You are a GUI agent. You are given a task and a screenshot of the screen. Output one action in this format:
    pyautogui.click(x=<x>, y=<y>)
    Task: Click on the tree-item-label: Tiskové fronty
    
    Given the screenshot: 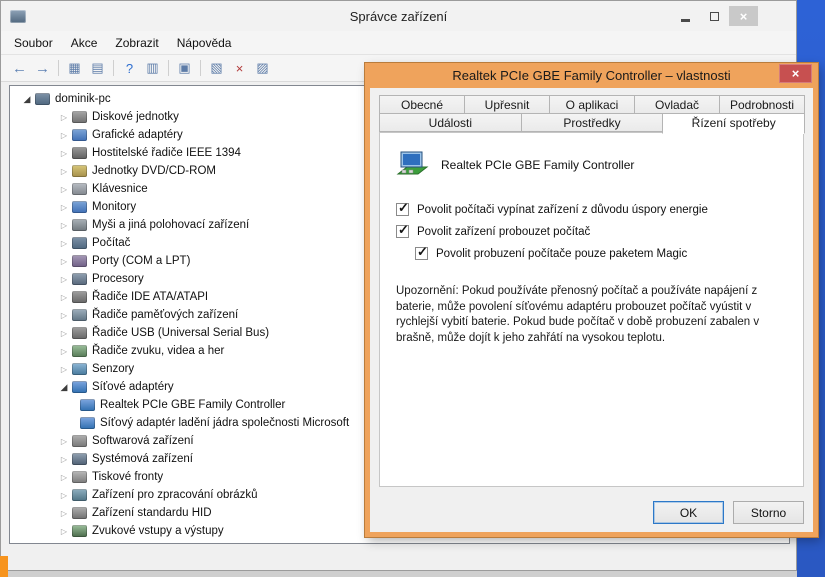 What is the action you would take?
    pyautogui.click(x=128, y=477)
    